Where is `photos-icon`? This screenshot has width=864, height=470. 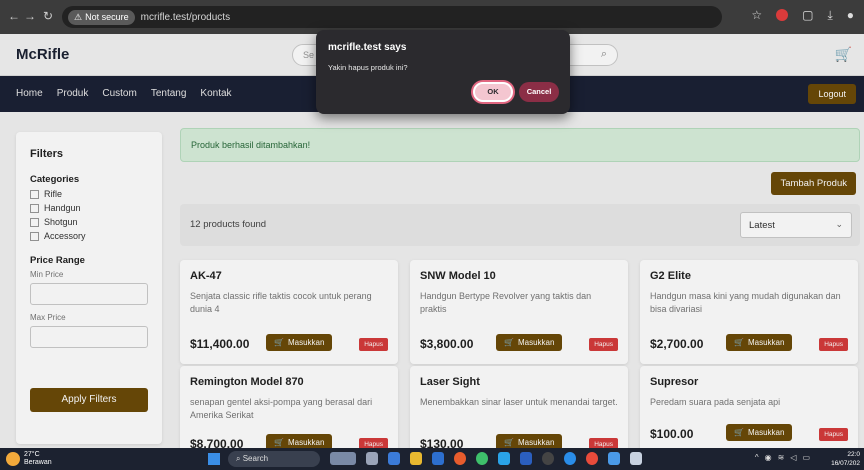 photos-icon is located at coordinates (614, 458).